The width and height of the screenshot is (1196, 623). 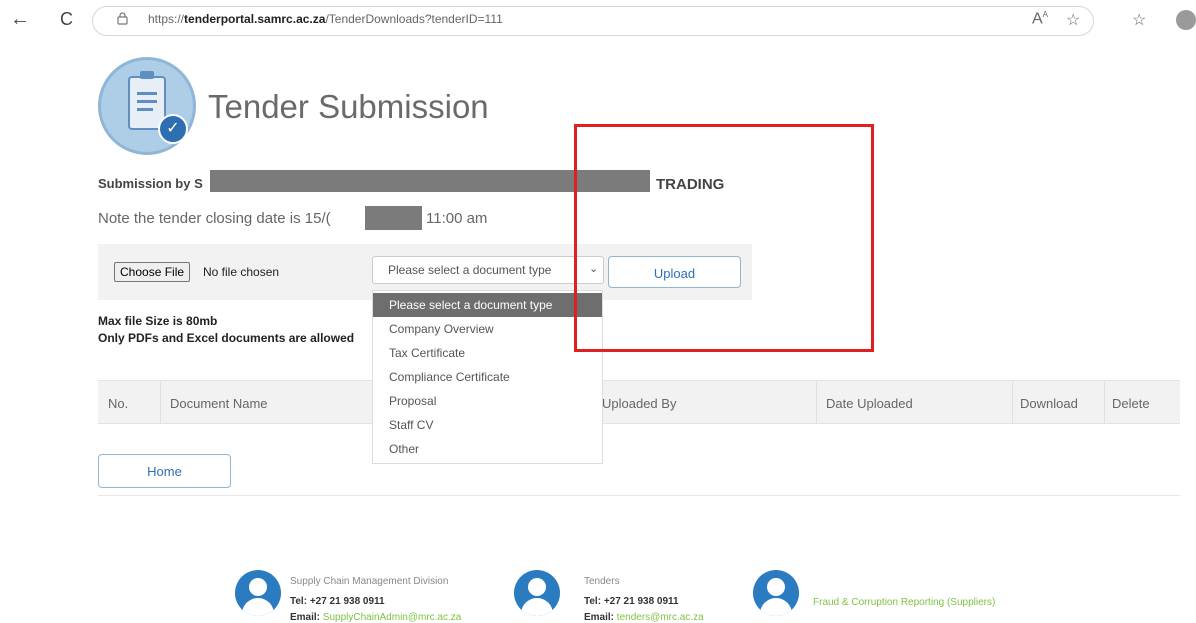 What do you see at coordinates (152, 272) in the screenshot?
I see `choose-file-button: Choose File` at bounding box center [152, 272].